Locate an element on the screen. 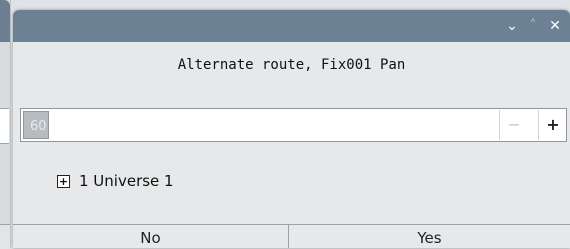 The width and height of the screenshot is (570, 249). yes-button: Yes is located at coordinates (429, 236).